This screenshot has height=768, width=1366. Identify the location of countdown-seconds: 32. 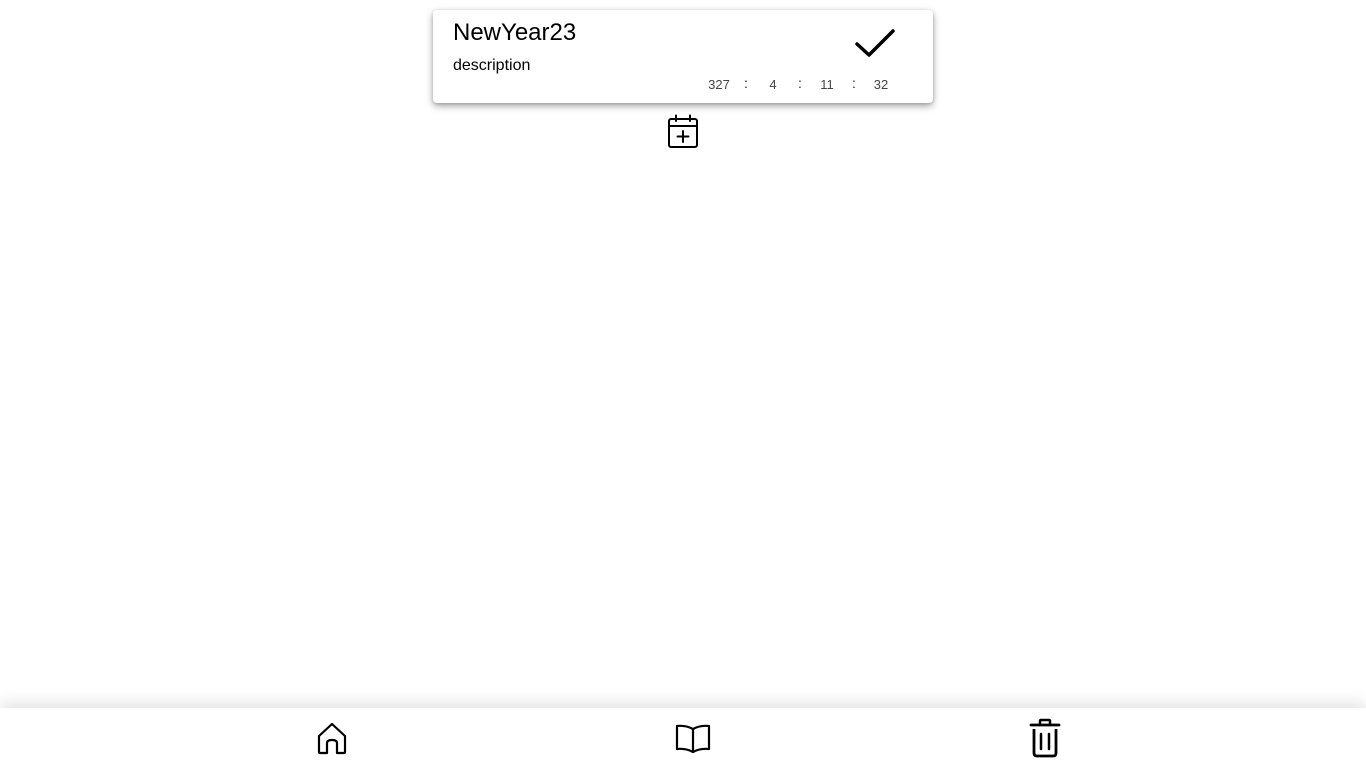
(881, 84).